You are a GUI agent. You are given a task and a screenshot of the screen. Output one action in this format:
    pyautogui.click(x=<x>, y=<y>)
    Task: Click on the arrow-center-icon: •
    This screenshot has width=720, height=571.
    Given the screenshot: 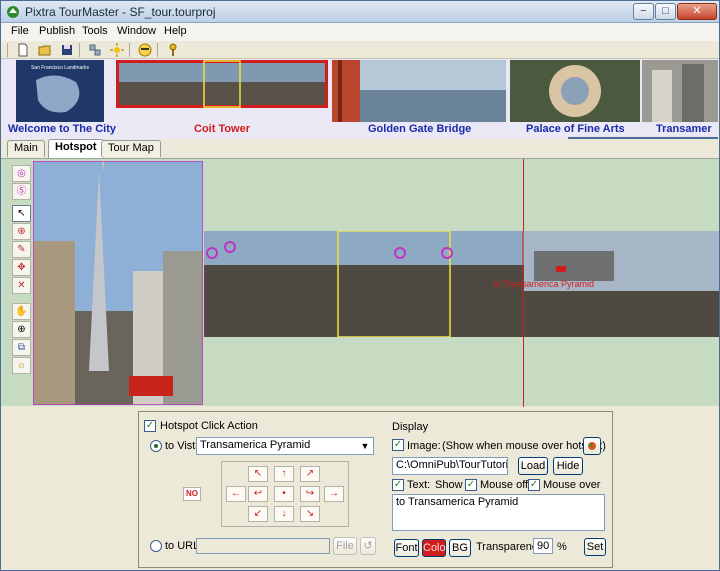 What is the action you would take?
    pyautogui.click(x=284, y=494)
    